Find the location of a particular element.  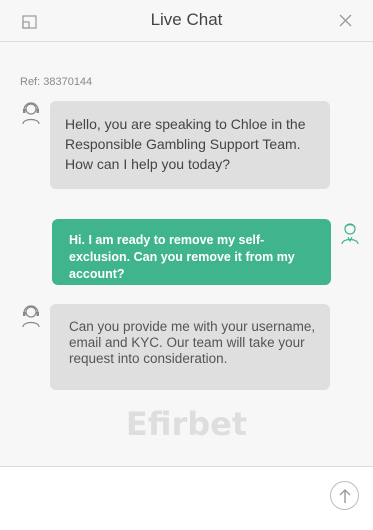

send-button is located at coordinates (344, 495).